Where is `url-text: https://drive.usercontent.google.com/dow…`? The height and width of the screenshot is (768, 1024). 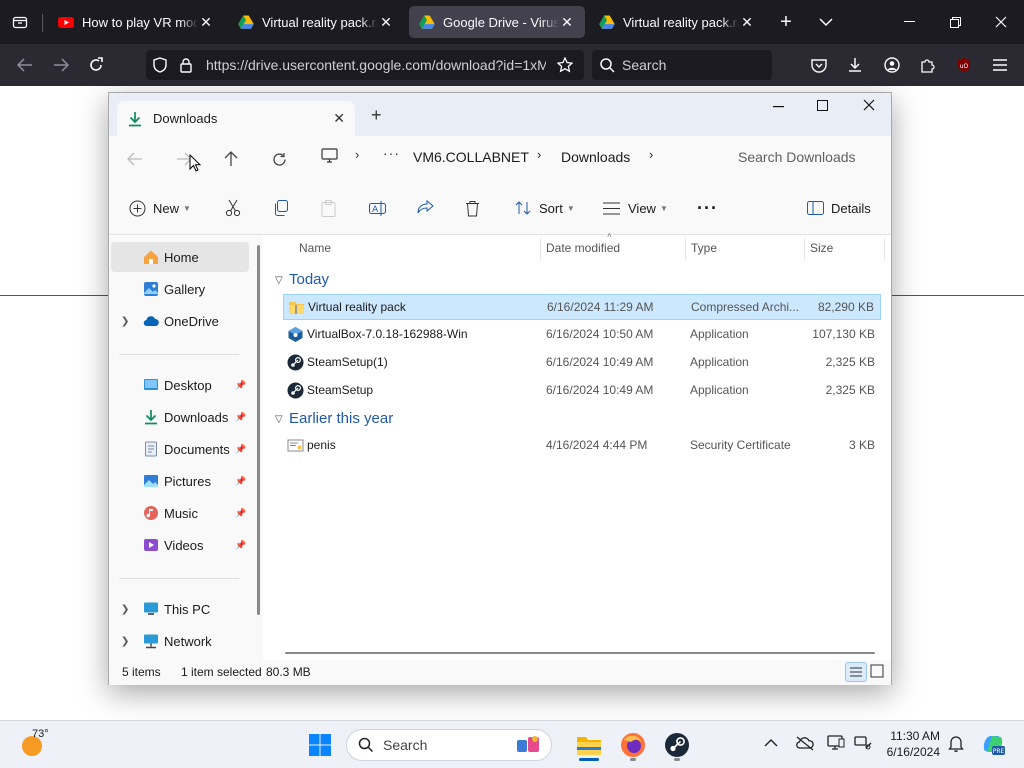
url-text: https://drive.usercontent.google.com/dow… is located at coordinates (376, 65).